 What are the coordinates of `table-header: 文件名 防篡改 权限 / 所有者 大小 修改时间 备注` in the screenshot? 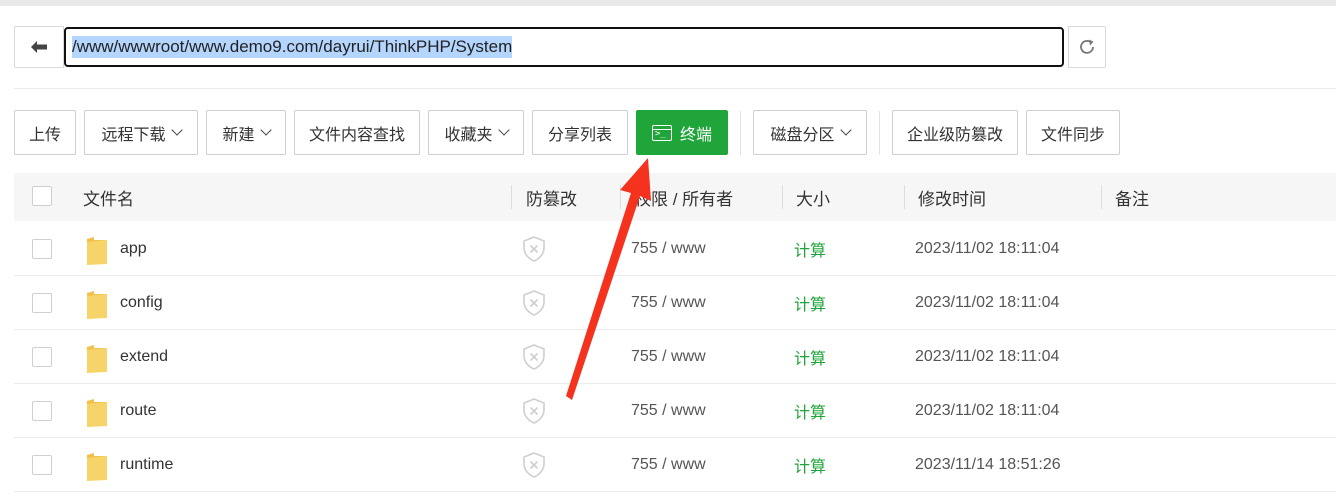 It's located at (675, 197).